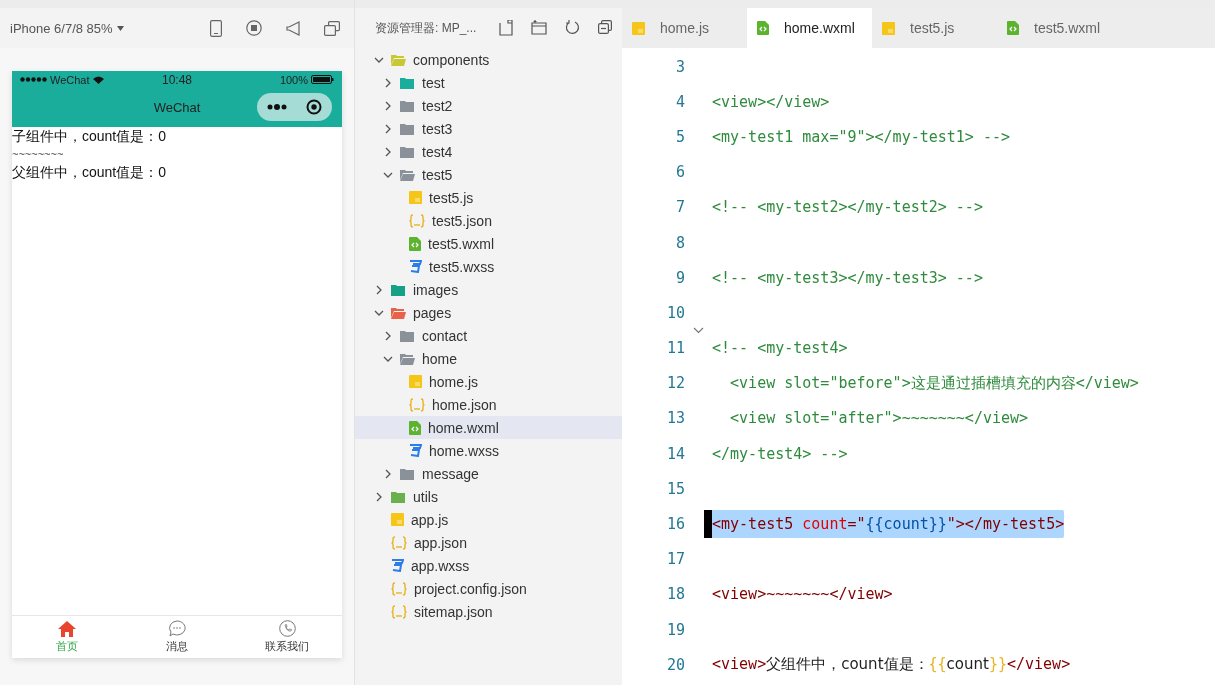 This screenshot has width=1215, height=685. Describe the element at coordinates (488, 105) in the screenshot. I see `folder-item: test2` at that location.